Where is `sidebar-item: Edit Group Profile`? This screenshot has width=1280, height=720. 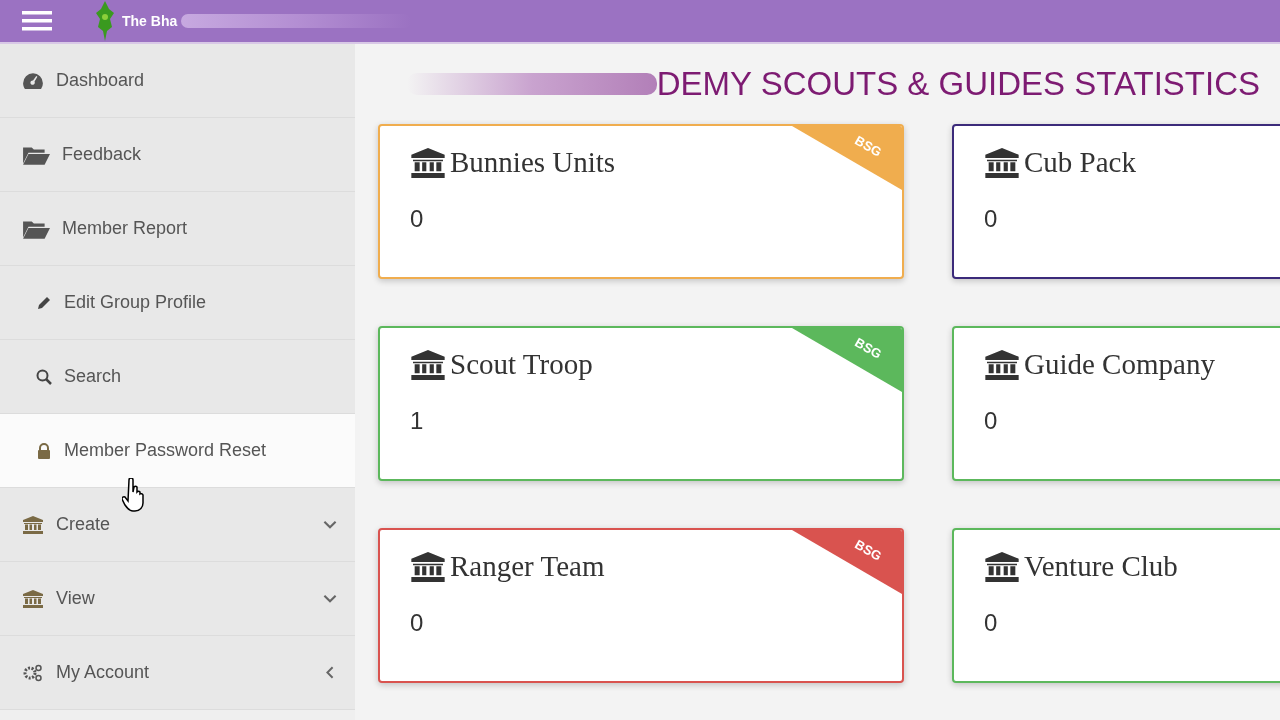 sidebar-item: Edit Group Profile is located at coordinates (177, 303).